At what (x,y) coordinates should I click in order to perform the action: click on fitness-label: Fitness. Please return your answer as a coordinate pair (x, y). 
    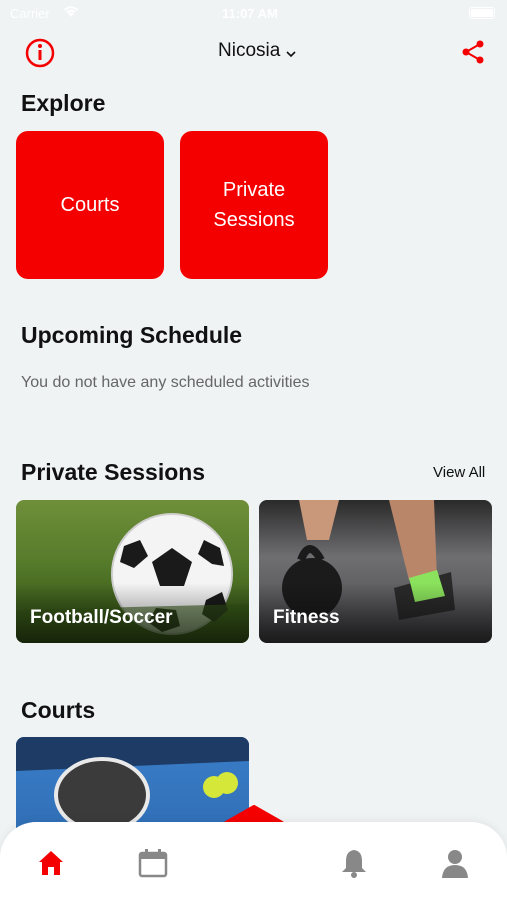
    Looking at the image, I should click on (306, 617).